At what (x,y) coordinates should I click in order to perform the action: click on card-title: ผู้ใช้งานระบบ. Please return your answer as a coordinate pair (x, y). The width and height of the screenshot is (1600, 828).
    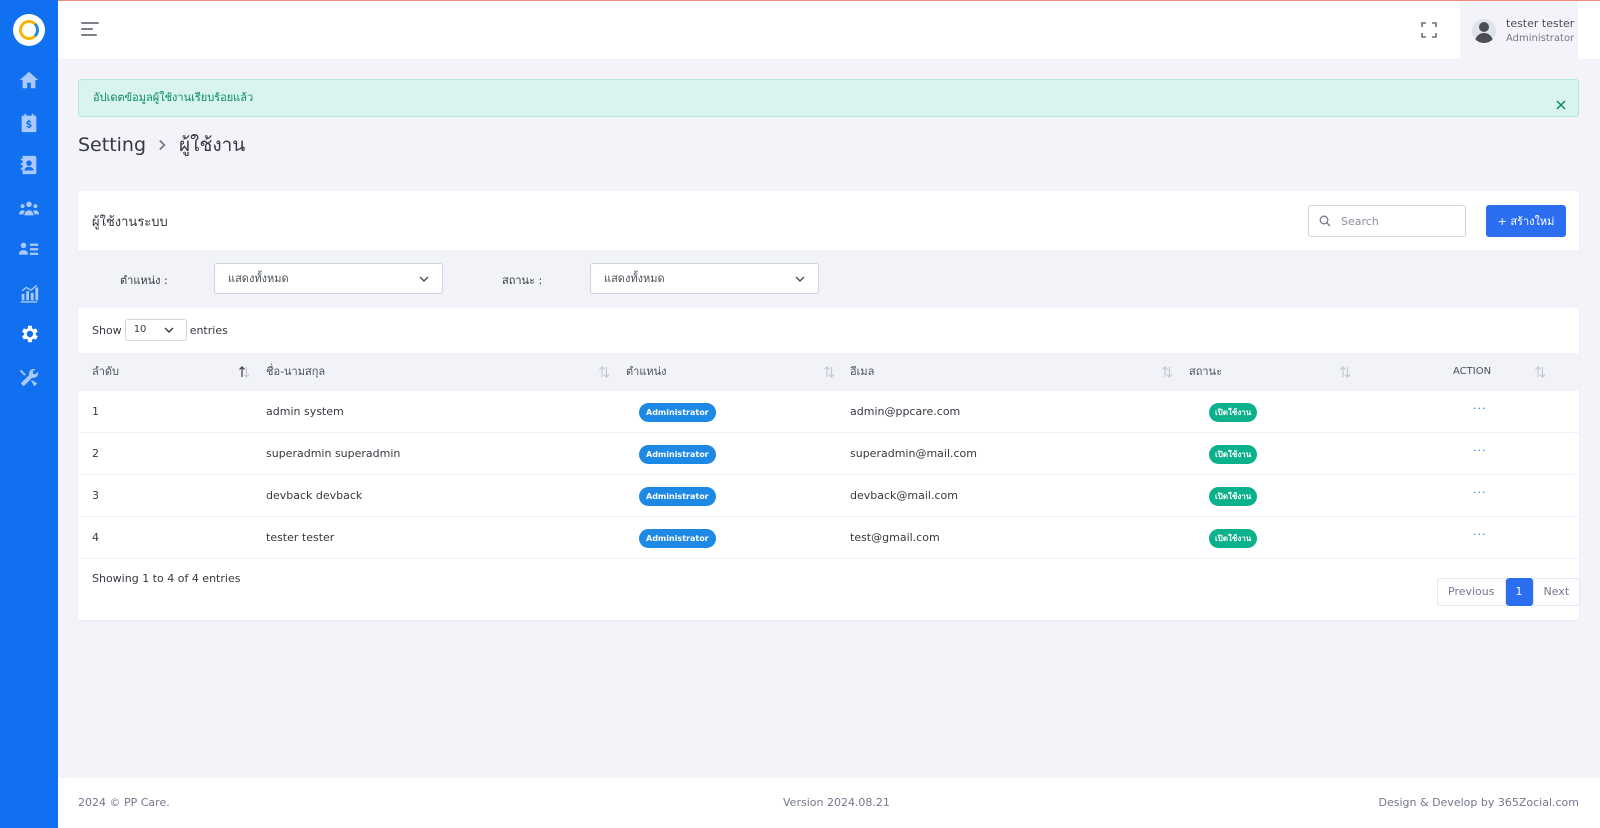
    Looking at the image, I should click on (130, 222).